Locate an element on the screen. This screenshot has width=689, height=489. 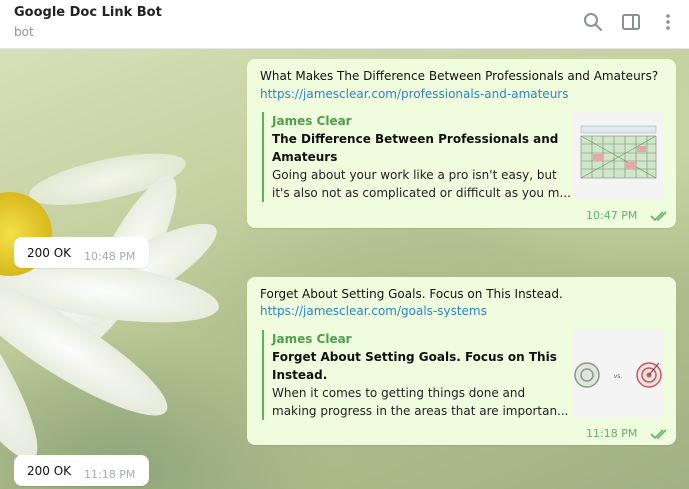
message-time: 10:48 PM is located at coordinates (110, 256).